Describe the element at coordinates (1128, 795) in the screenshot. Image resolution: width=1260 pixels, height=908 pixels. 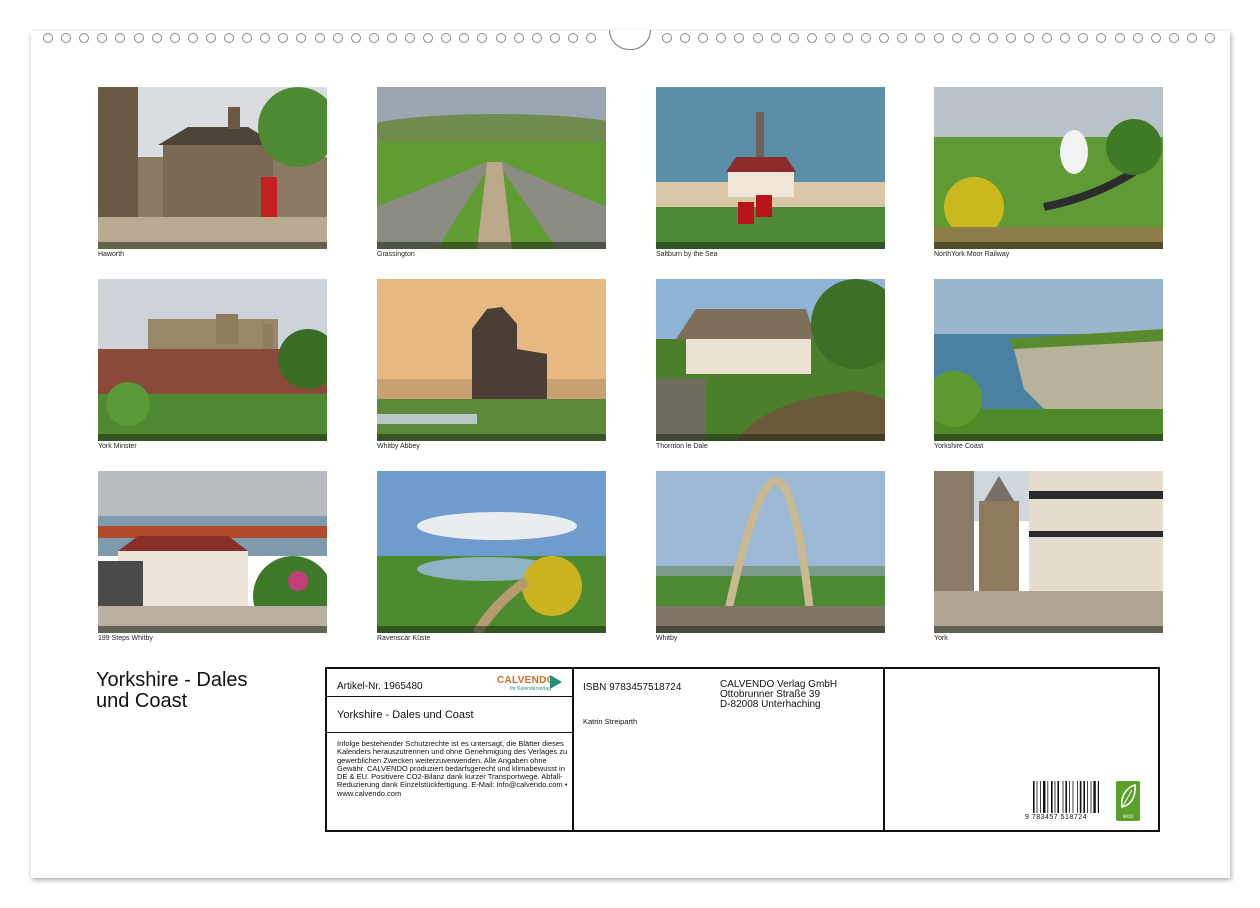
I see `leaf-icon` at that location.